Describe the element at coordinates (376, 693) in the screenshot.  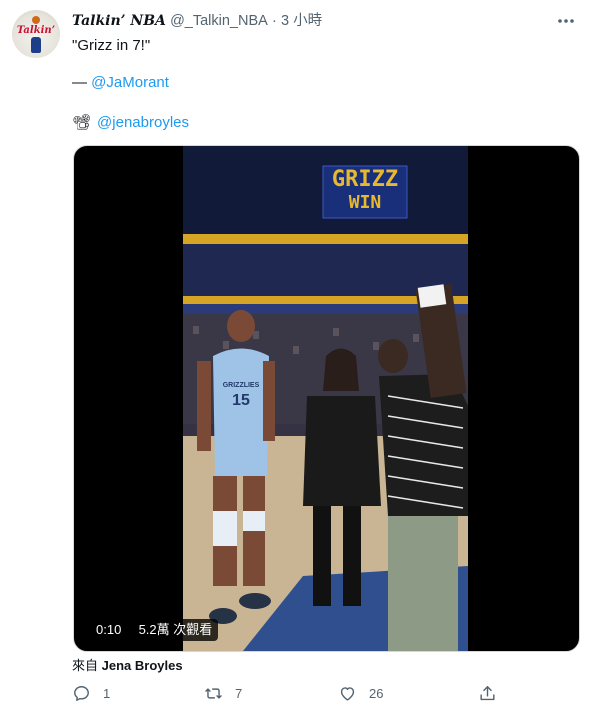
I see `like-count: 26` at that location.